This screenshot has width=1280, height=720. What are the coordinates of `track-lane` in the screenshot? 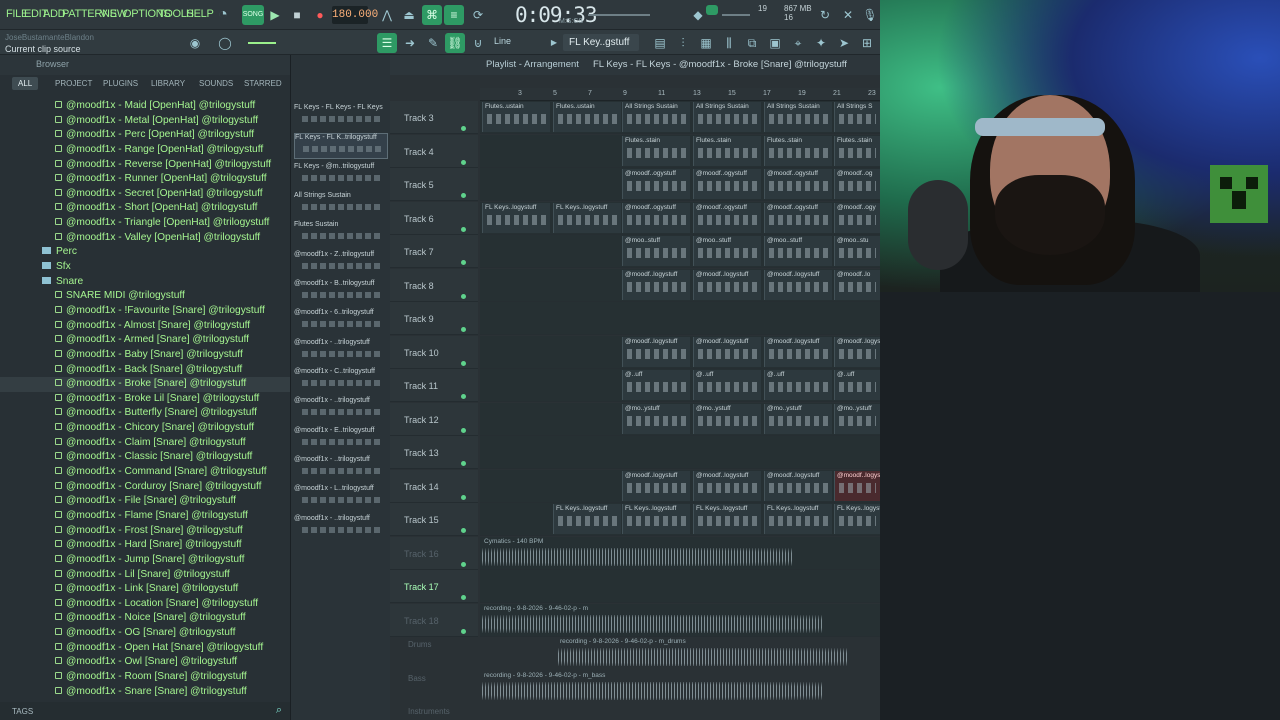 It's located at (680, 586).